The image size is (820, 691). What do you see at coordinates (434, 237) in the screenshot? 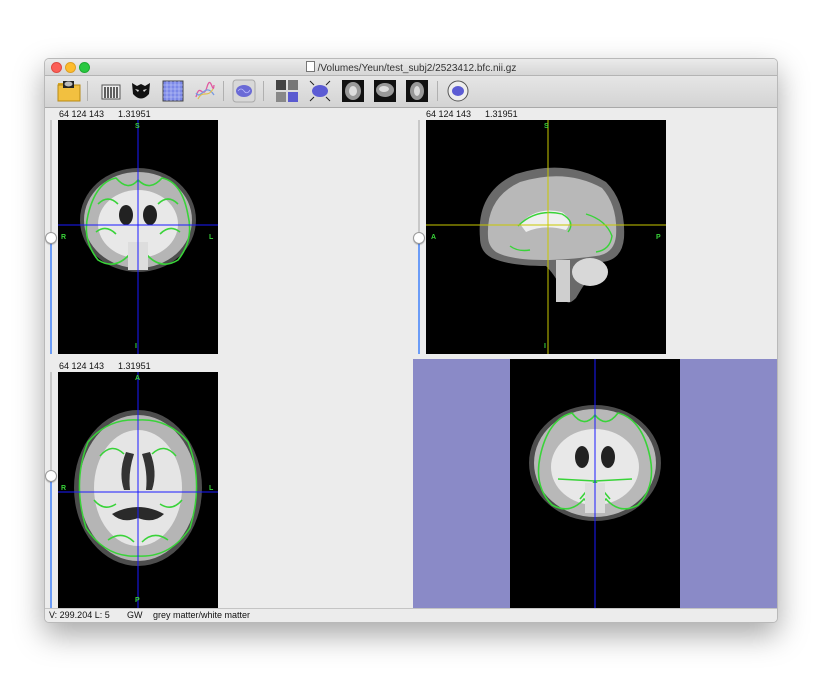
I see `sagittal-label-left: A` at bounding box center [434, 237].